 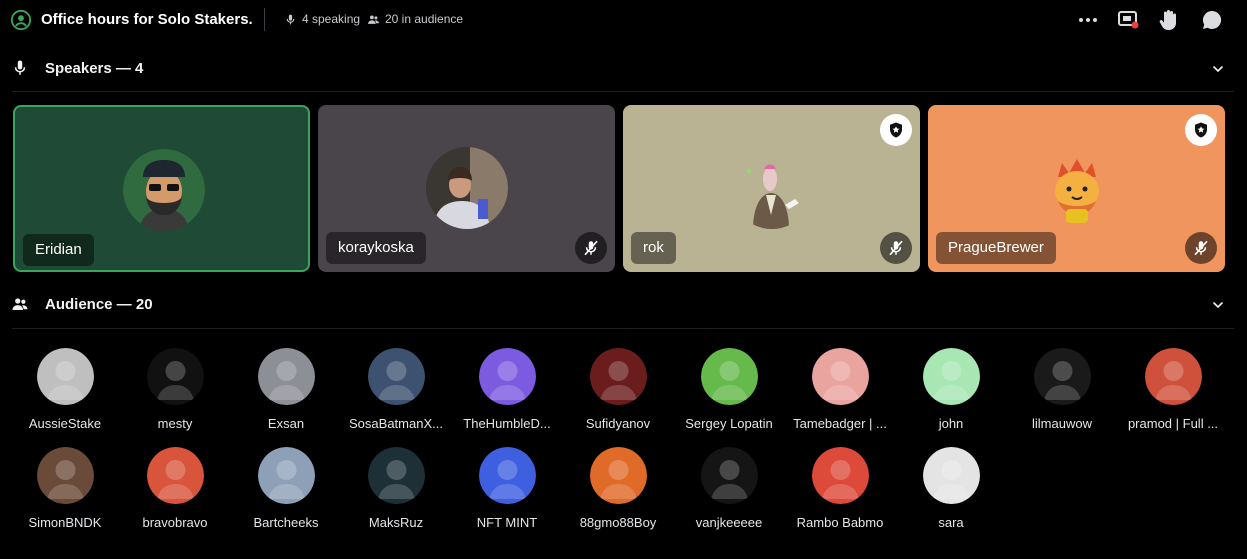 I want to click on audience-member: sara, so click(x=951, y=492).